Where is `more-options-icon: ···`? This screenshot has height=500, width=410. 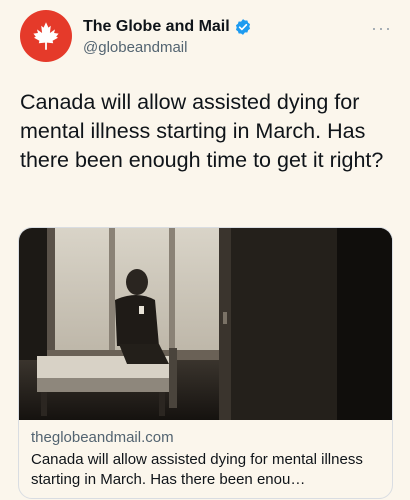
more-options-icon: ··· is located at coordinates (381, 28).